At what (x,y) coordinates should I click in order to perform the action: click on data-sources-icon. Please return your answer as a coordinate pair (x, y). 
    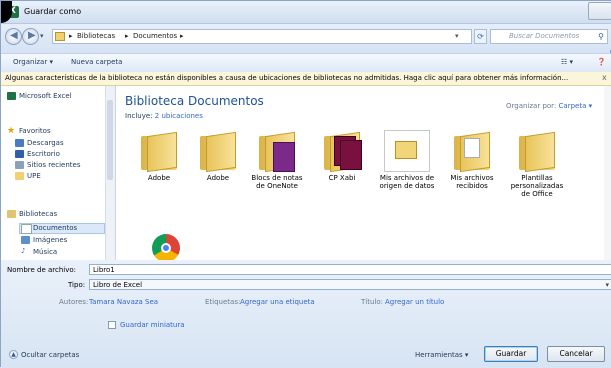
    Looking at the image, I should click on (407, 151).